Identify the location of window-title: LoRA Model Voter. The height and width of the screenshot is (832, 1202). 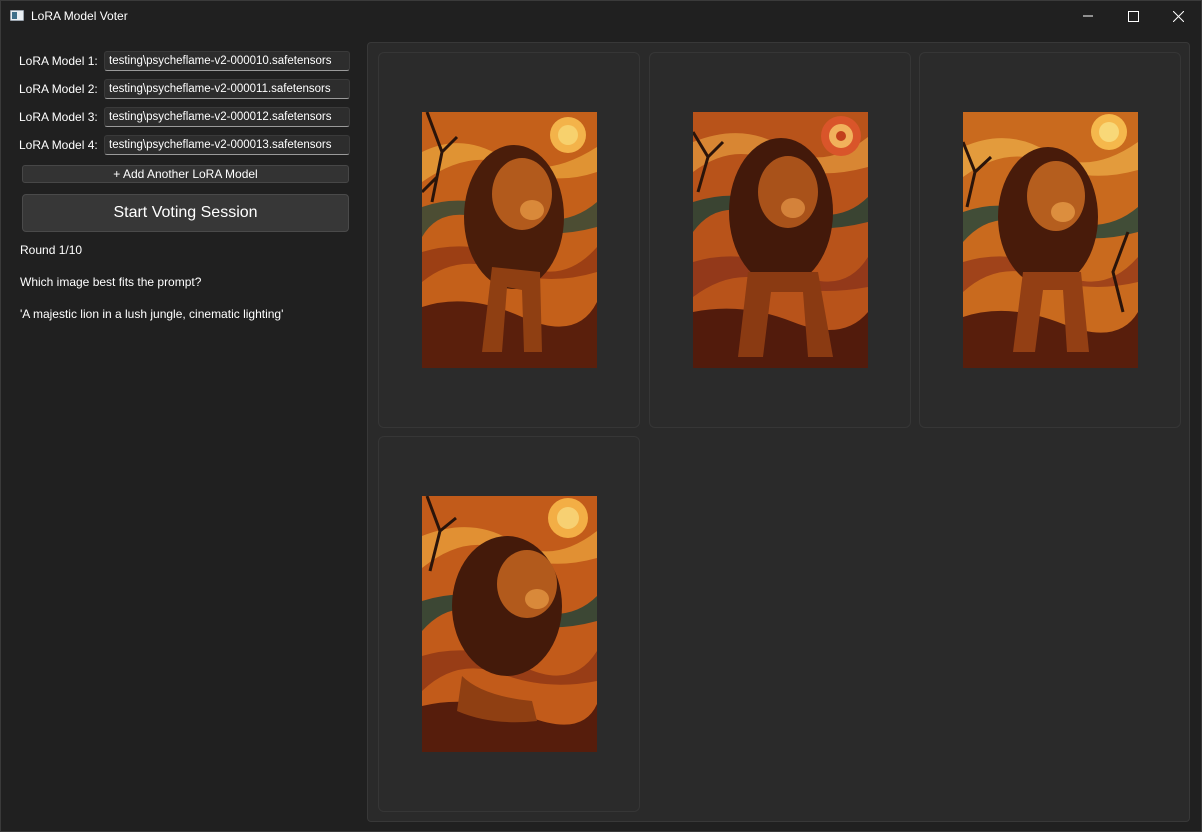
(79, 16).